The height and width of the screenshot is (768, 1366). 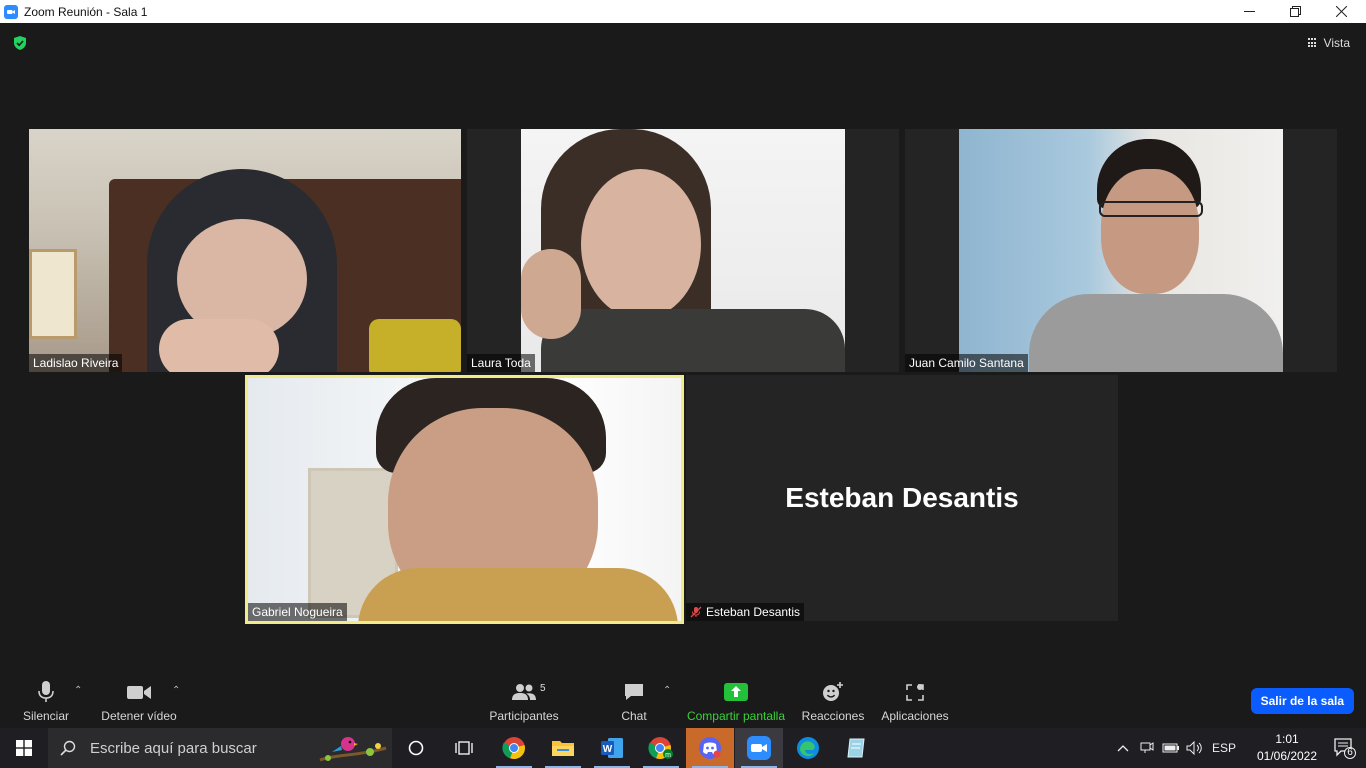 I want to click on mute-label: Silenciar, so click(x=46, y=716).